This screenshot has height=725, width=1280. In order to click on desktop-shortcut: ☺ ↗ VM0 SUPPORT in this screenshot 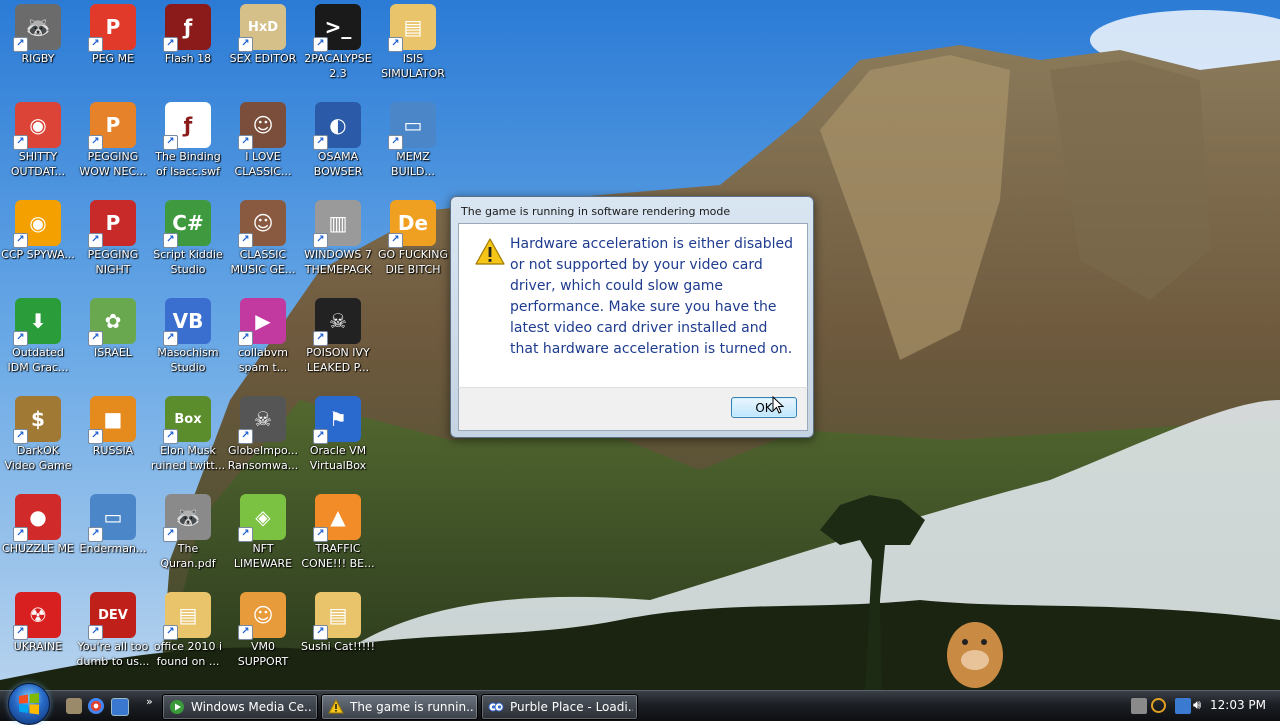, I will do `click(263, 629)`.